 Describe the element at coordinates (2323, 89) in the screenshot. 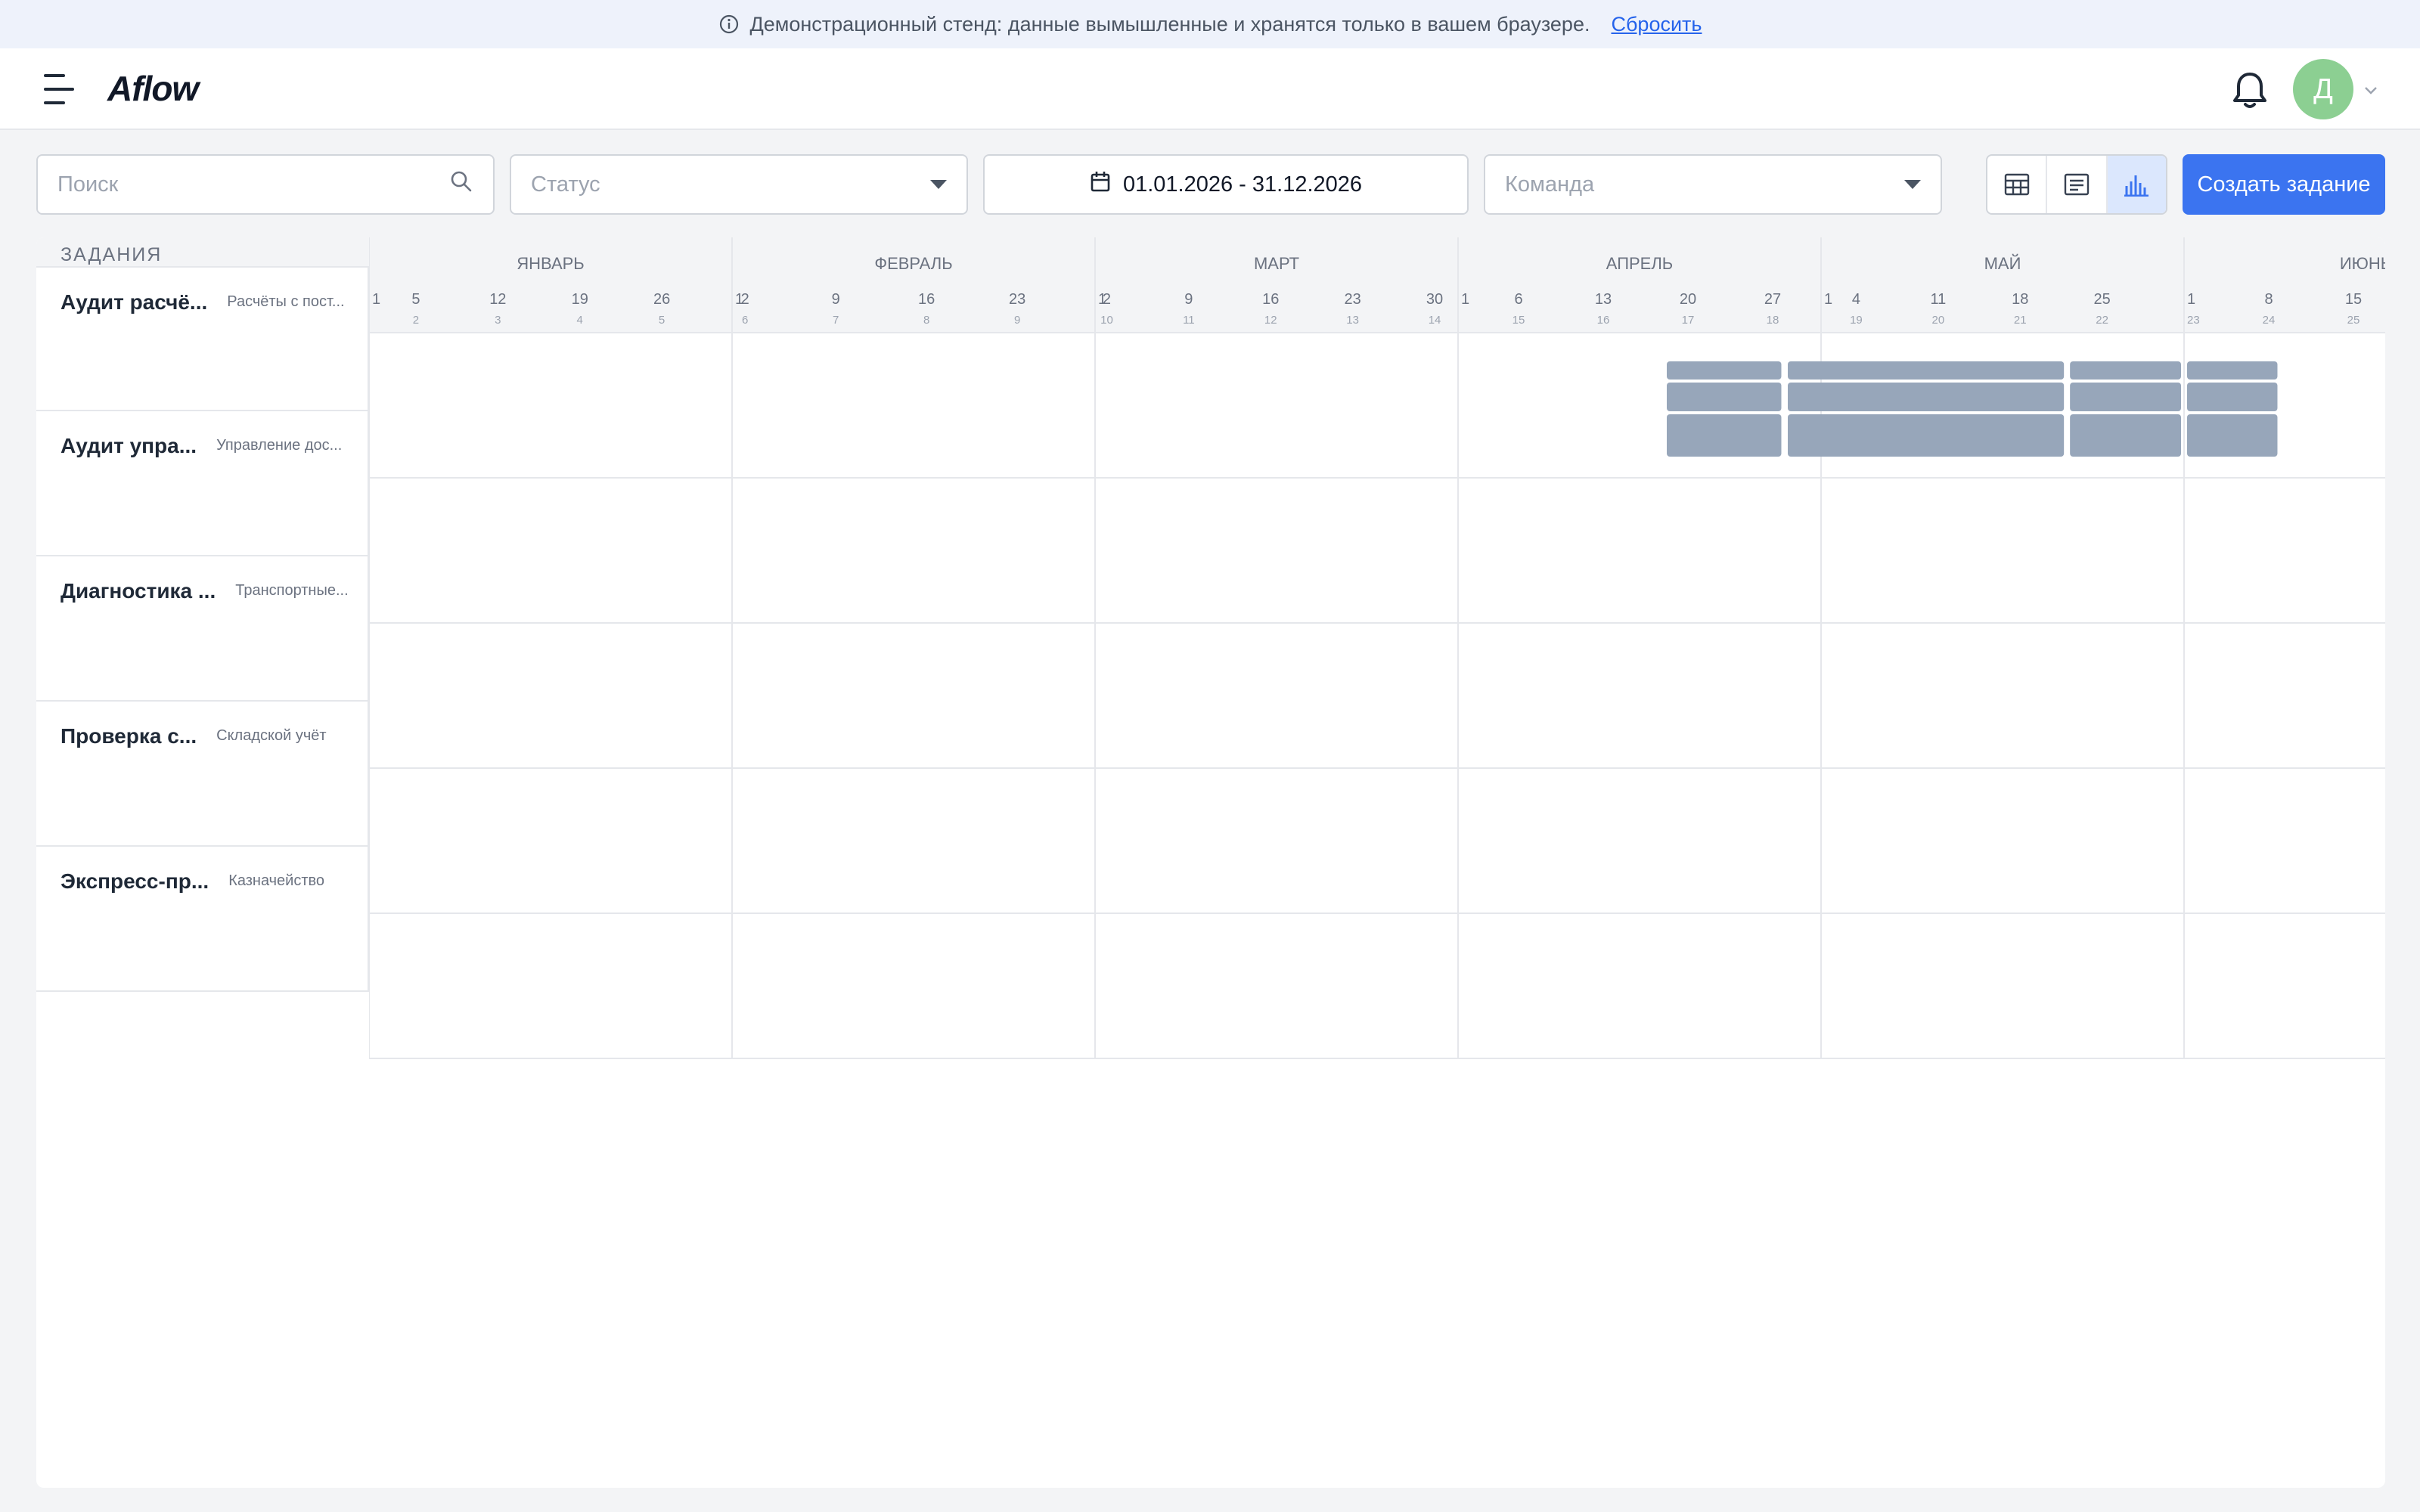

I see `avatar: Д` at that location.